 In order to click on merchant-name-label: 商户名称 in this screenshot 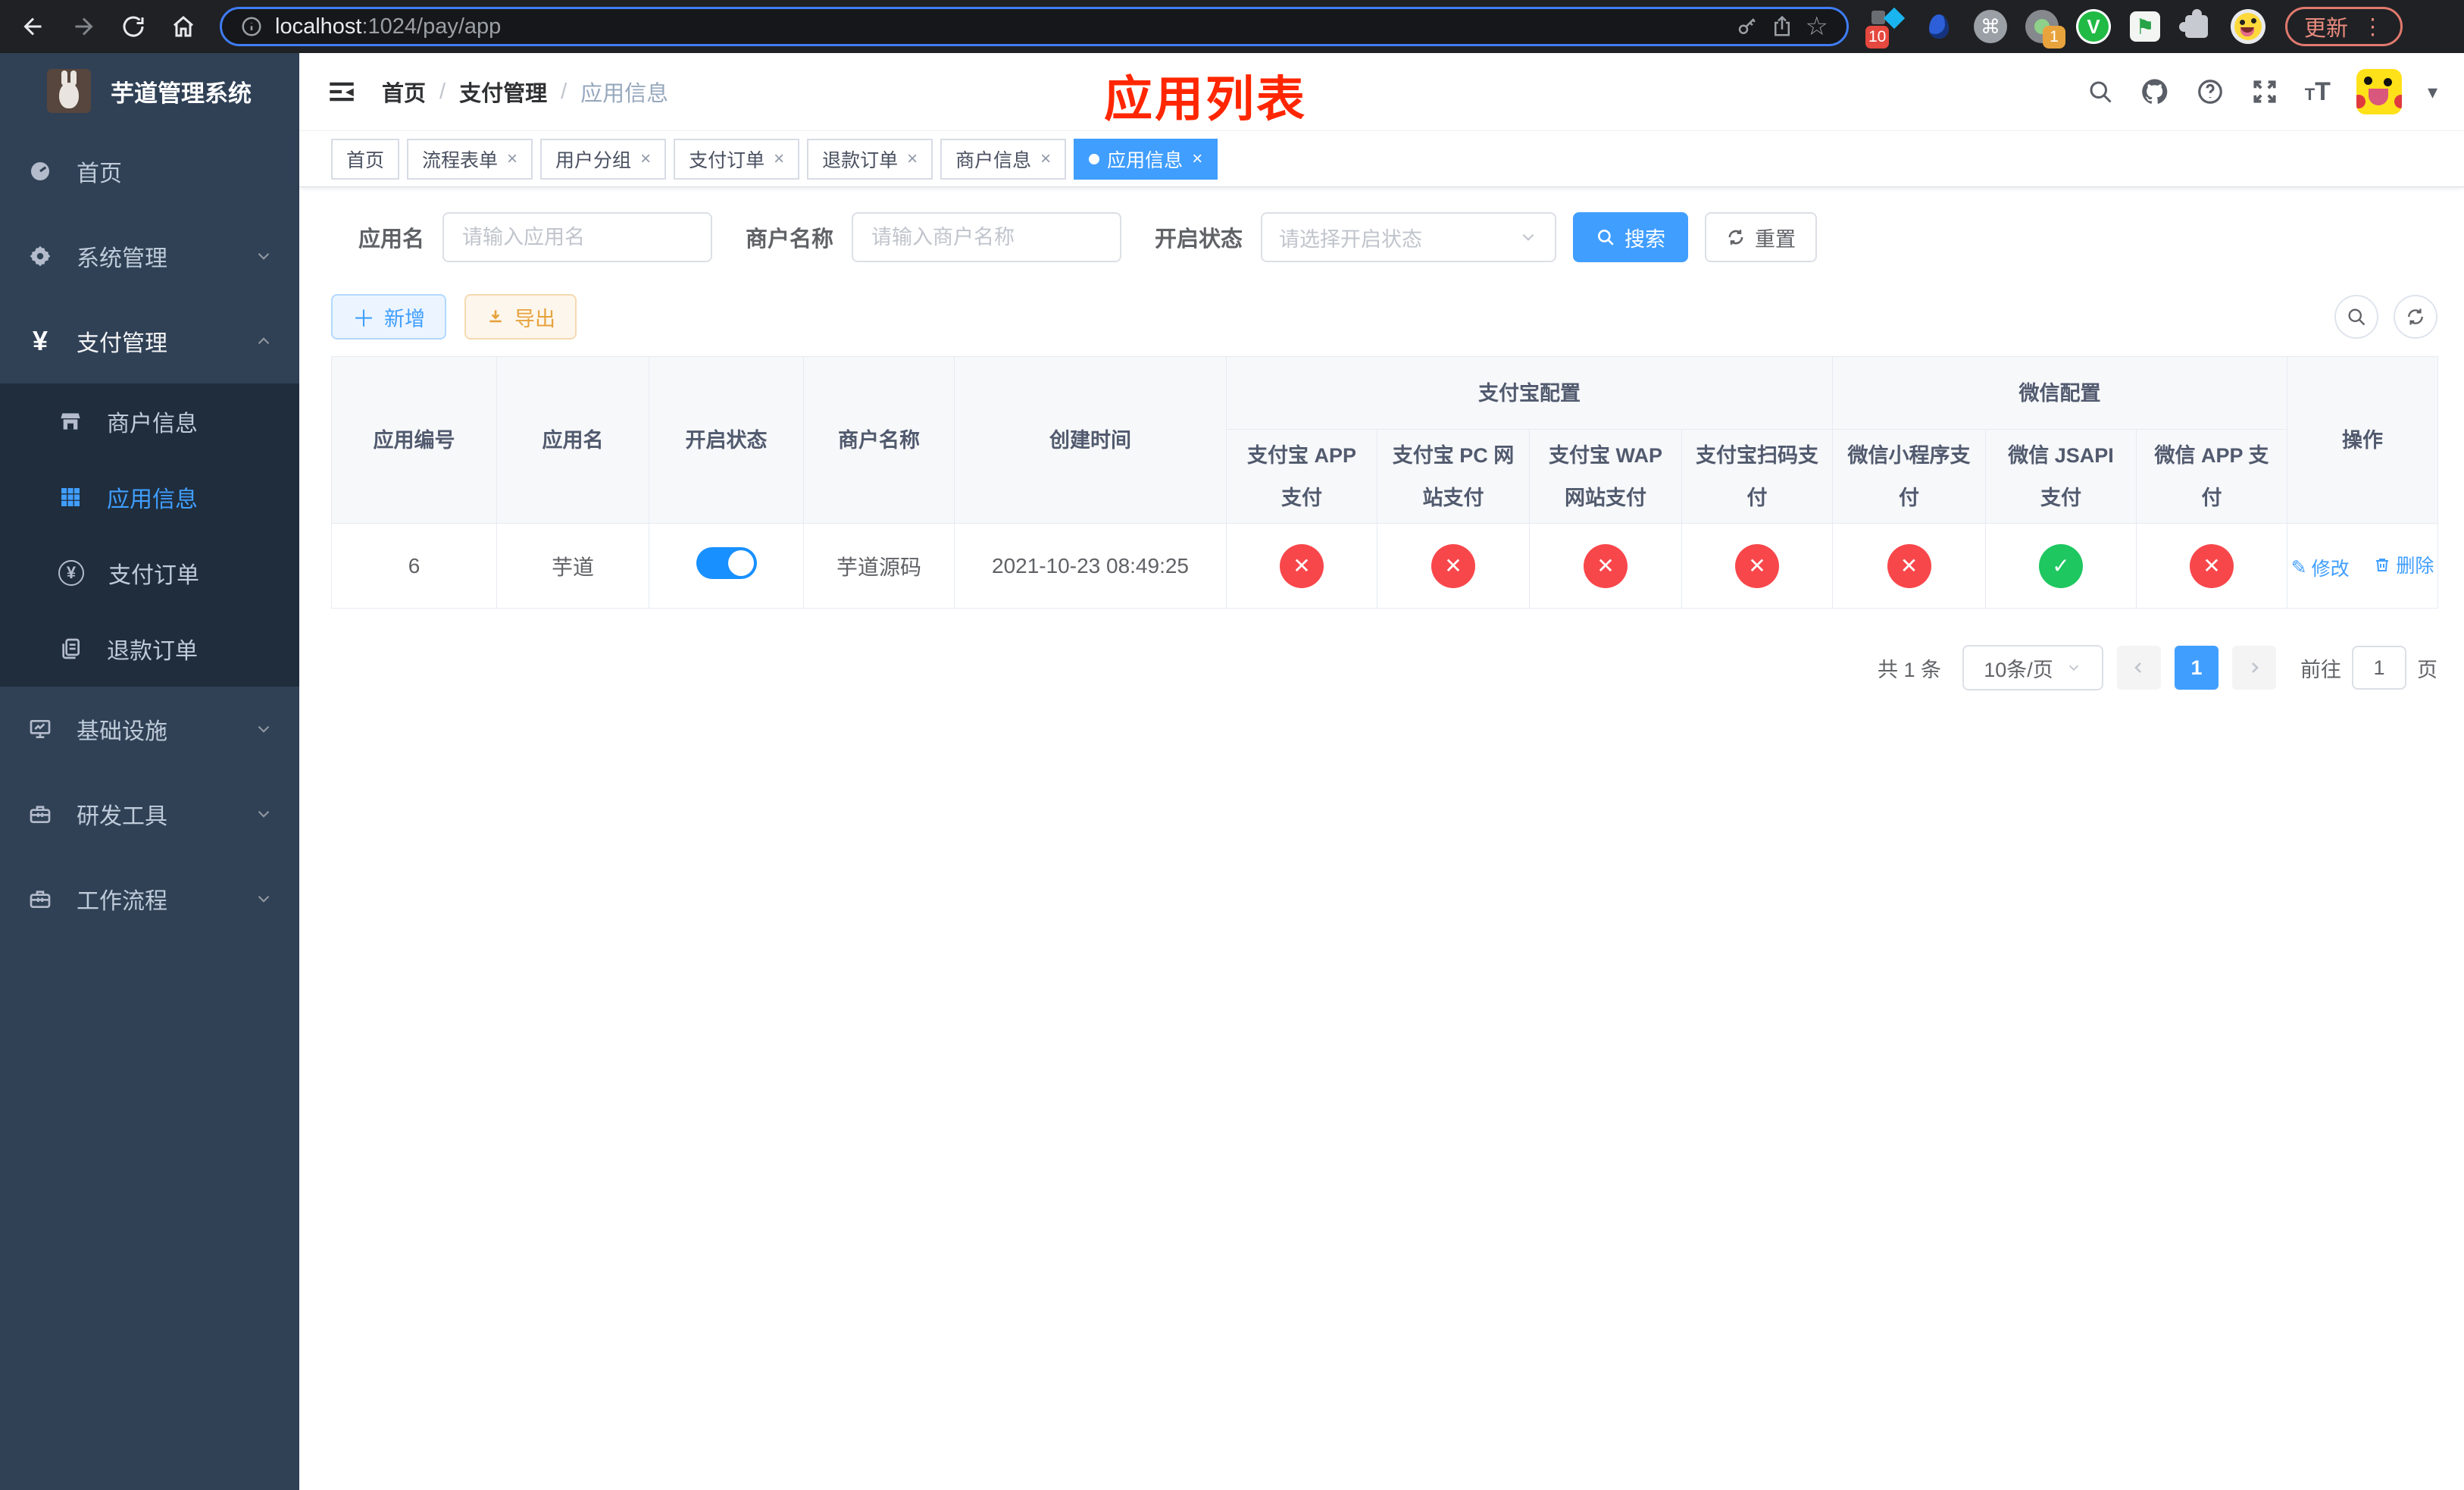, I will do `click(790, 239)`.